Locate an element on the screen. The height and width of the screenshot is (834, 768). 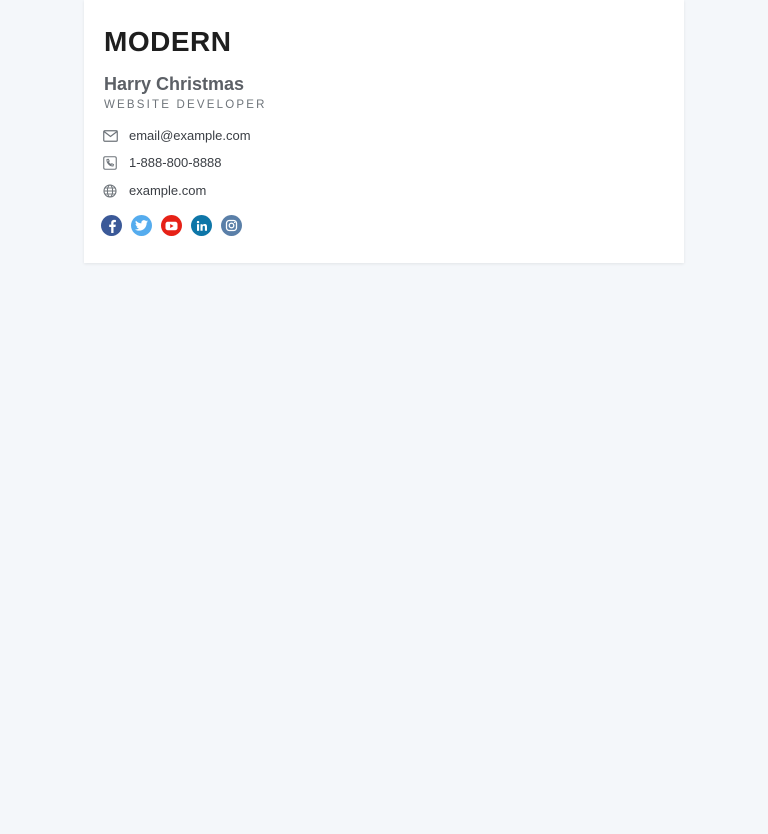
phone-icon is located at coordinates (110, 163).